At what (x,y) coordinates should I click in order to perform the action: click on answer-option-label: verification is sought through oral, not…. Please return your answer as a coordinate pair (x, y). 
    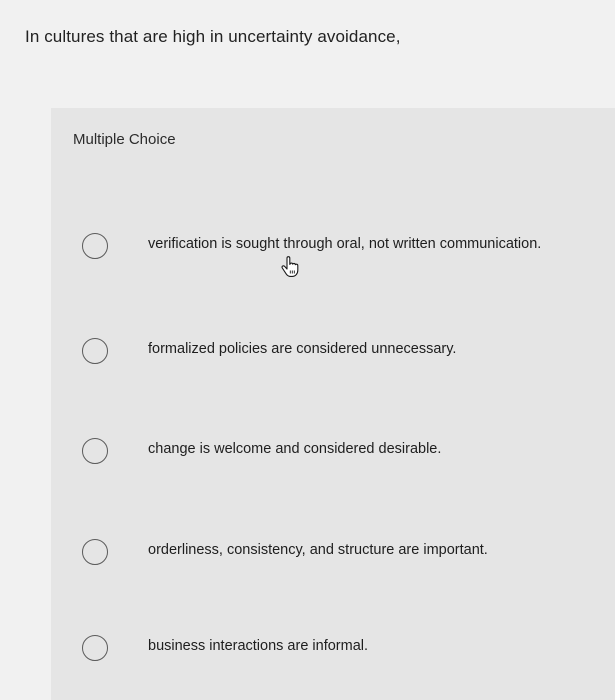
    Looking at the image, I should click on (344, 244).